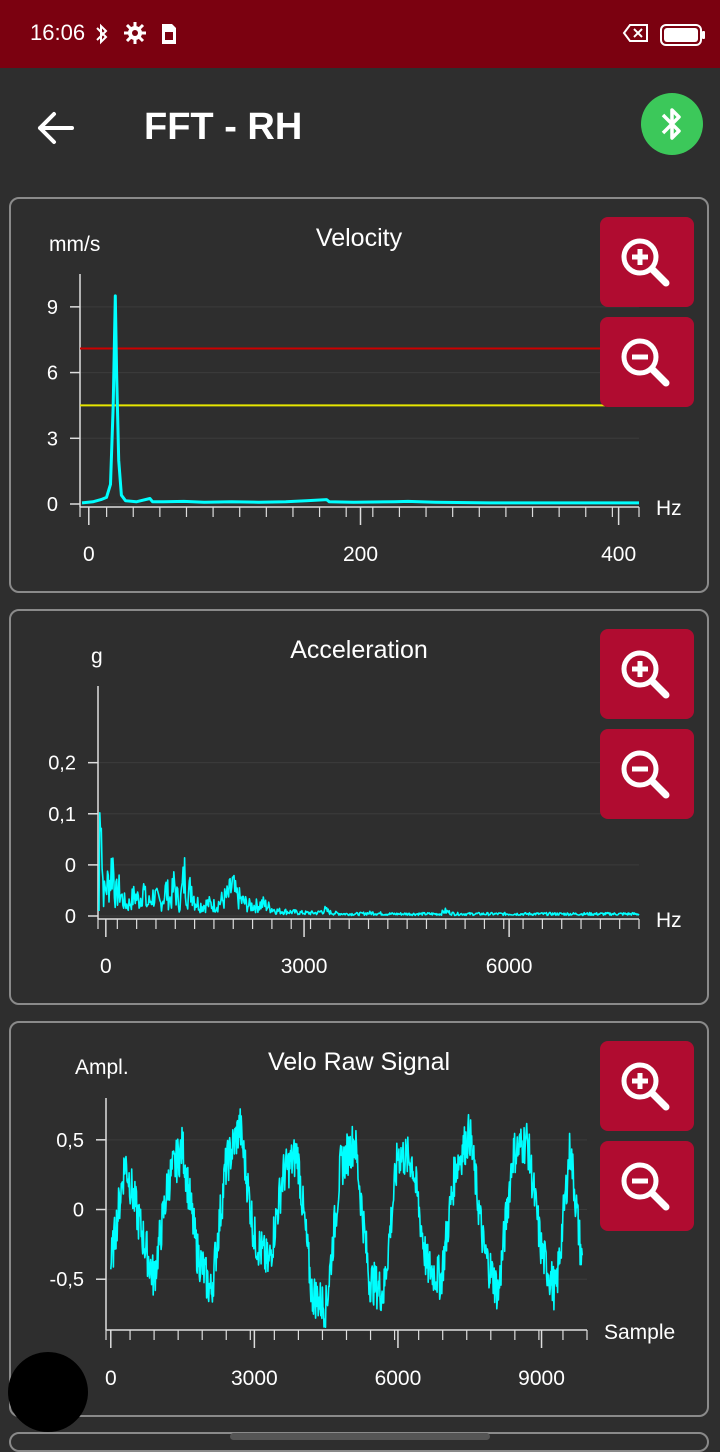 Image resolution: width=720 pixels, height=1452 pixels. Describe the element at coordinates (56, 128) in the screenshot. I see `back-arrow-icon` at that location.